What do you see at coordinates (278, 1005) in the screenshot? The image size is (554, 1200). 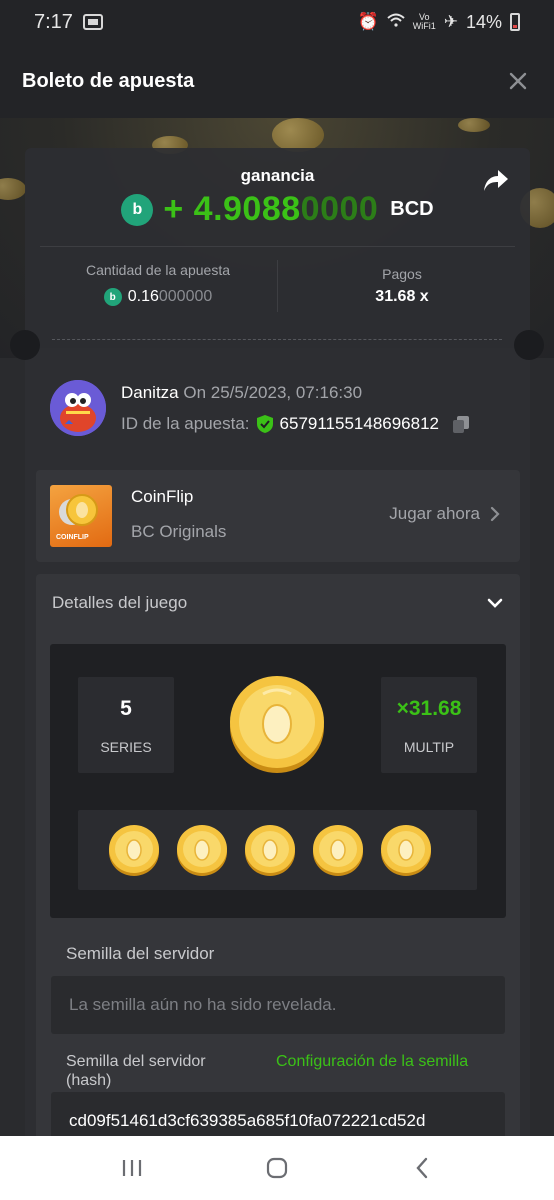 I see `server-seed-field: La semilla aún no ha sido revelada.` at bounding box center [278, 1005].